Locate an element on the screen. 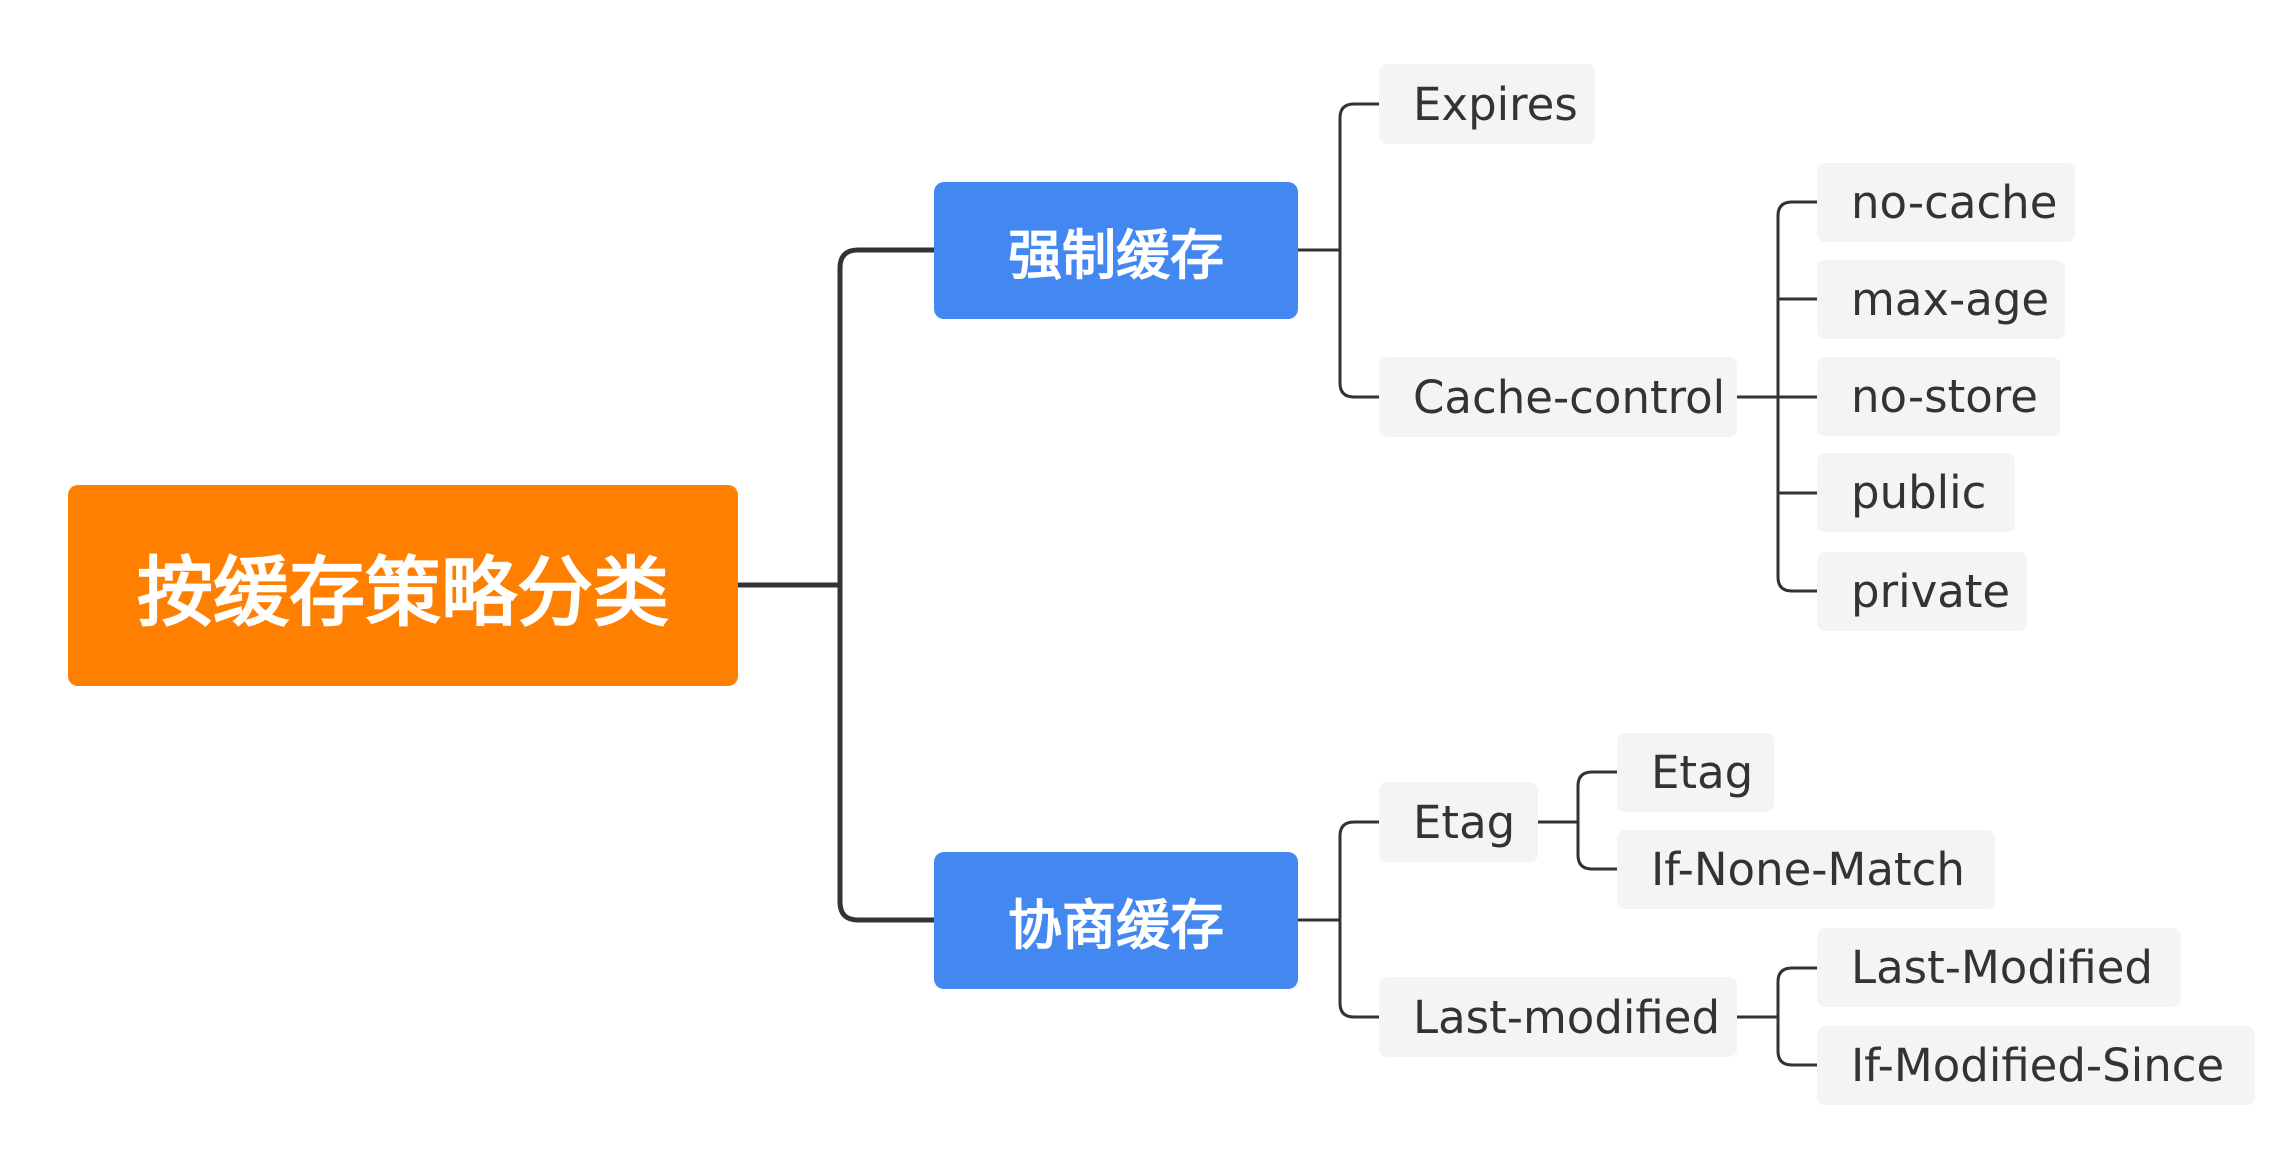  node-expires: Expires is located at coordinates (1487, 104).